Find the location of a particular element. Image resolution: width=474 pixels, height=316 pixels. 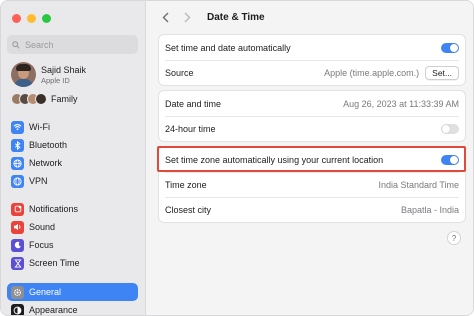

sidebar-item-screen-time: Screen Time is located at coordinates (72, 263).